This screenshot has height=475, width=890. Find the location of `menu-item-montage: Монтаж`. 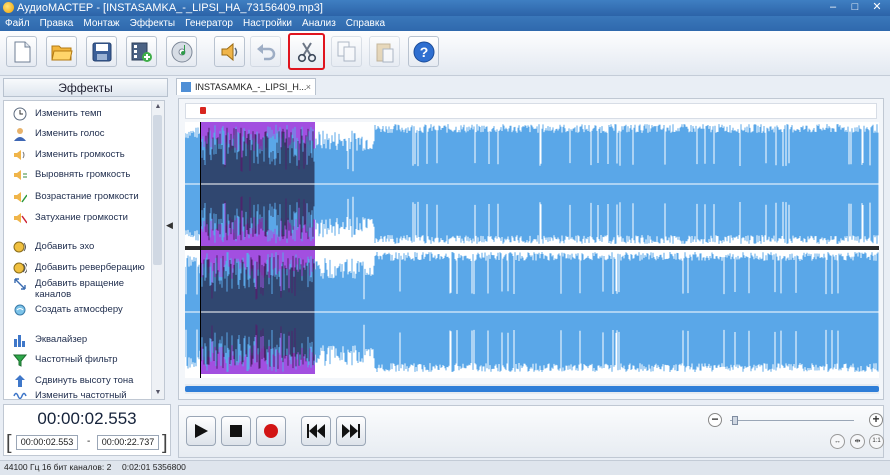

menu-item-montage: Монтаж is located at coordinates (101, 23).